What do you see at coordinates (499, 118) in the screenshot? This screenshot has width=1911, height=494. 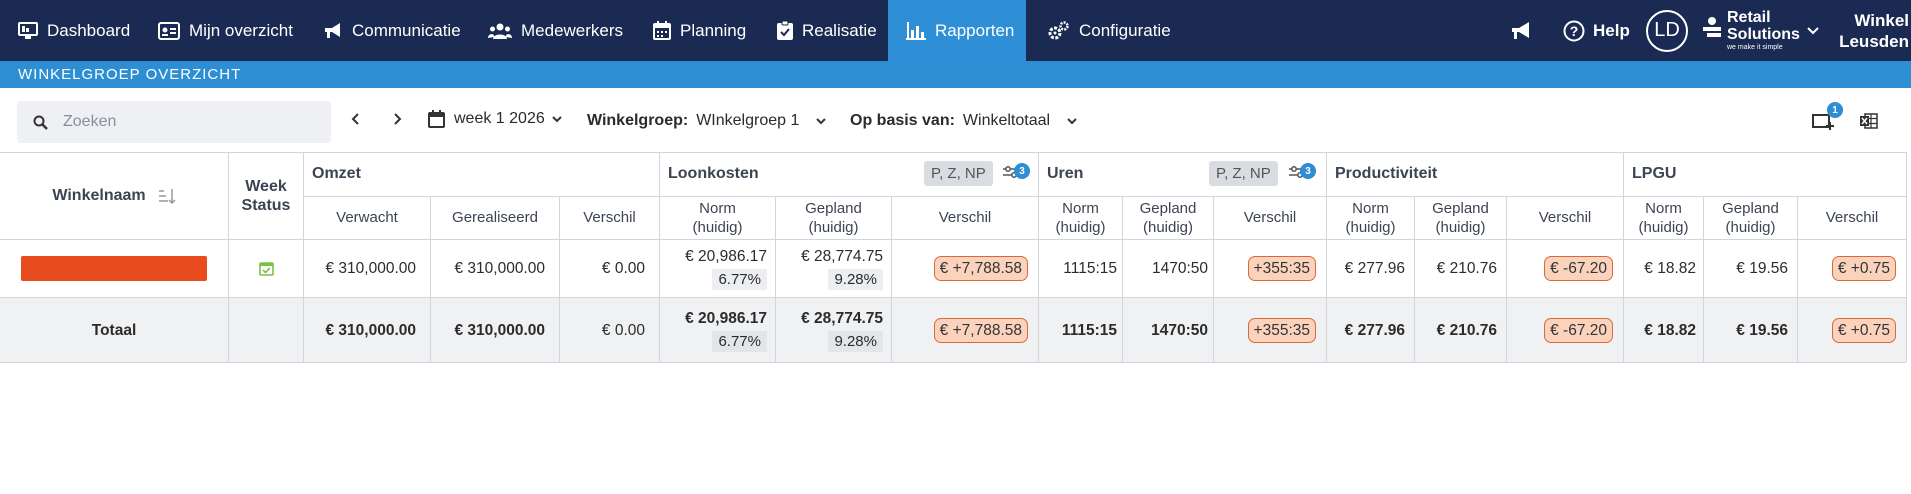 I see `week-label: week 1 2026` at bounding box center [499, 118].